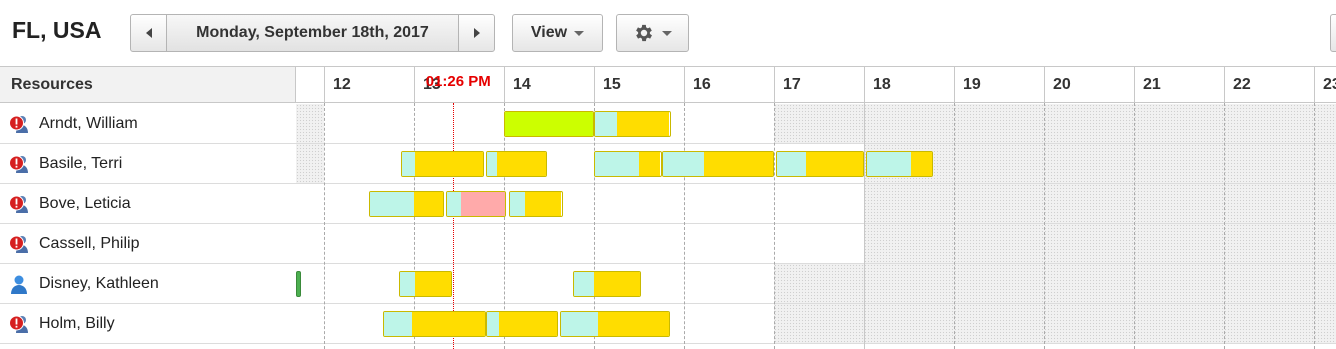 The width and height of the screenshot is (1336, 349). Describe the element at coordinates (148, 124) in the screenshot. I see `resource-row: Arndt, William` at that location.